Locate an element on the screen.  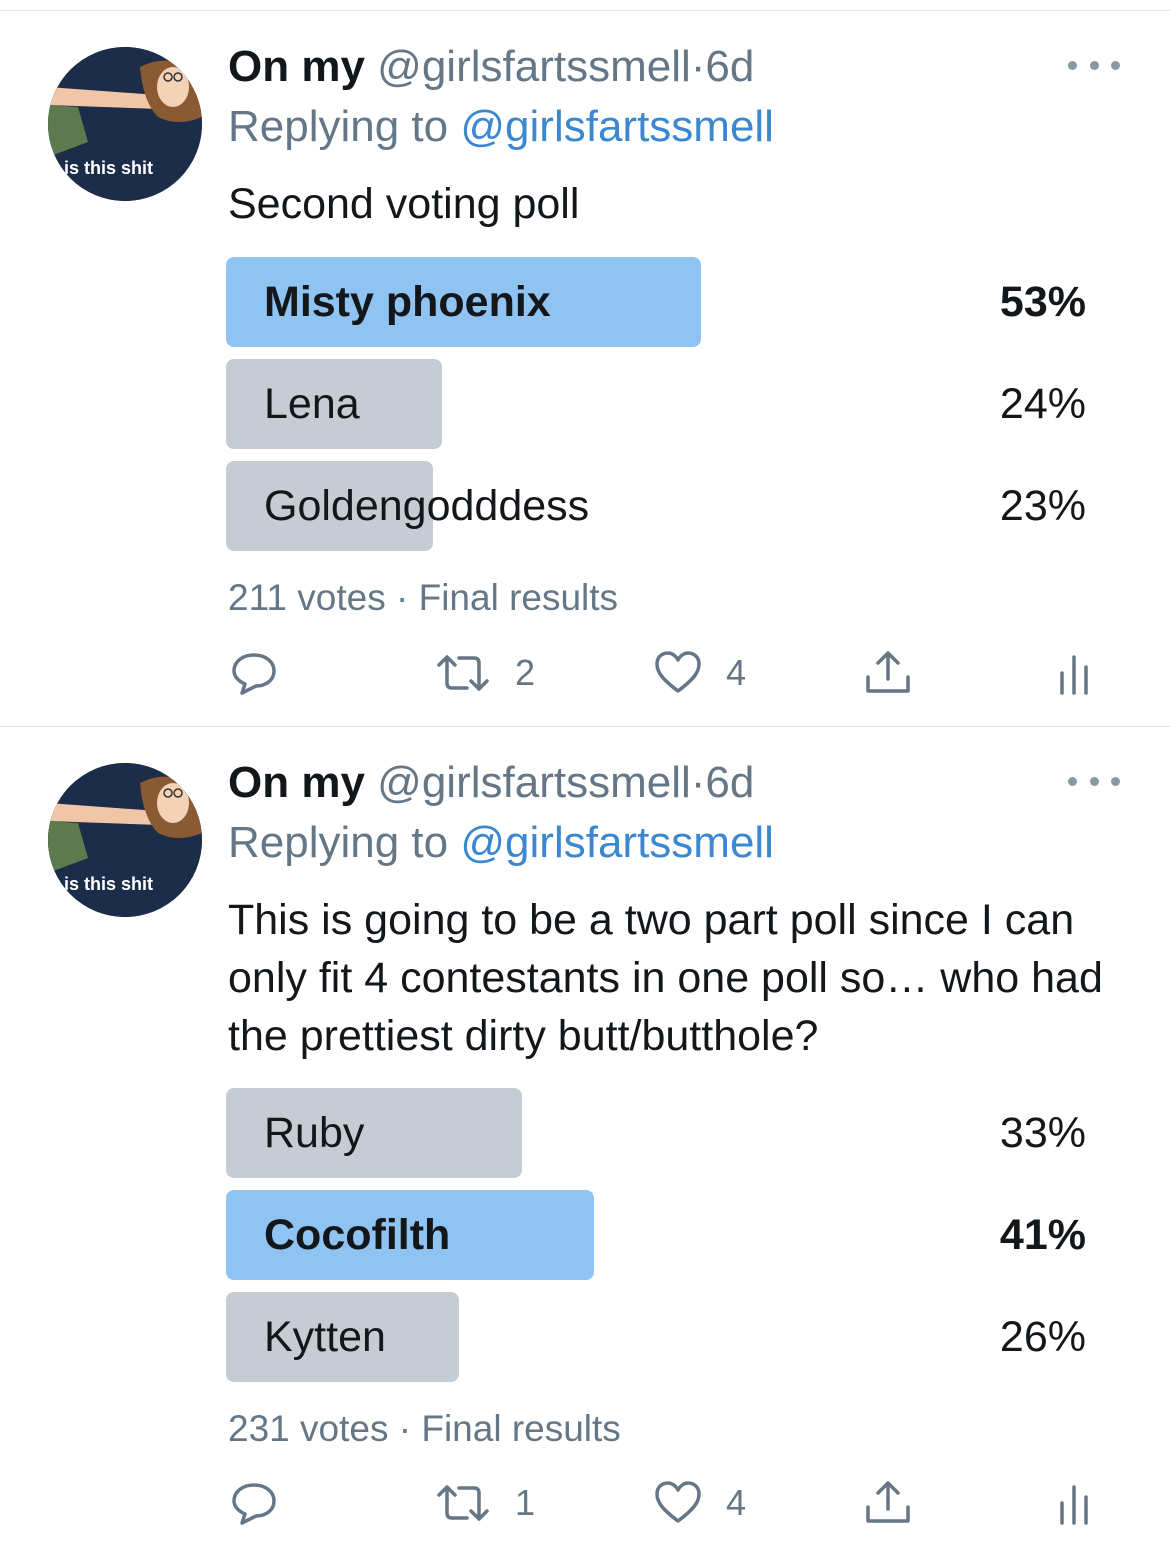
poll-option-label: Cocofilth is located at coordinates (357, 1235).